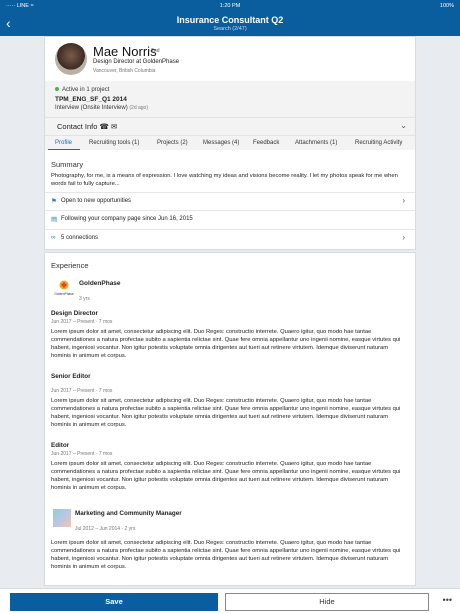  I want to click on tab-projects: Projects (2), so click(172, 143).